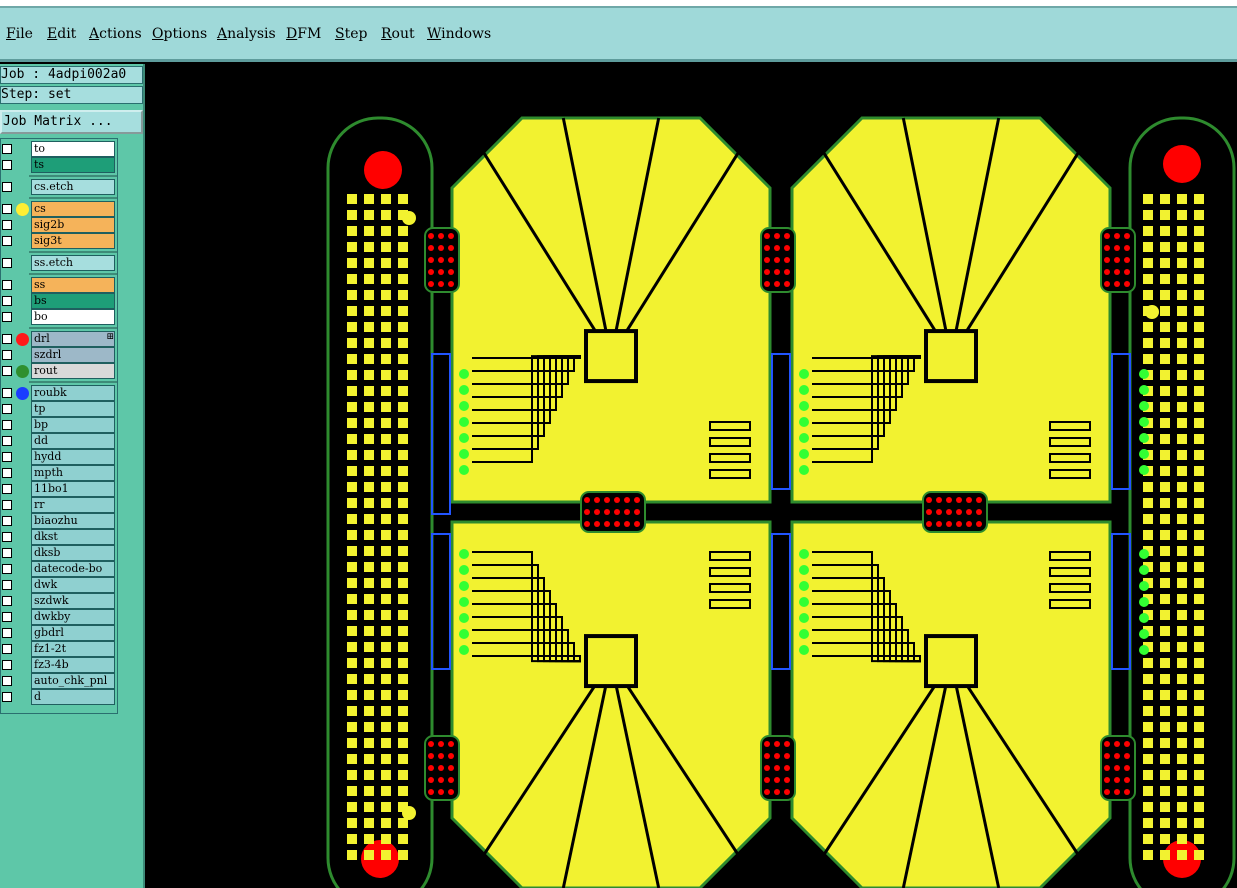  I want to click on layer-row-sig3t: sig3t, so click(59, 241).